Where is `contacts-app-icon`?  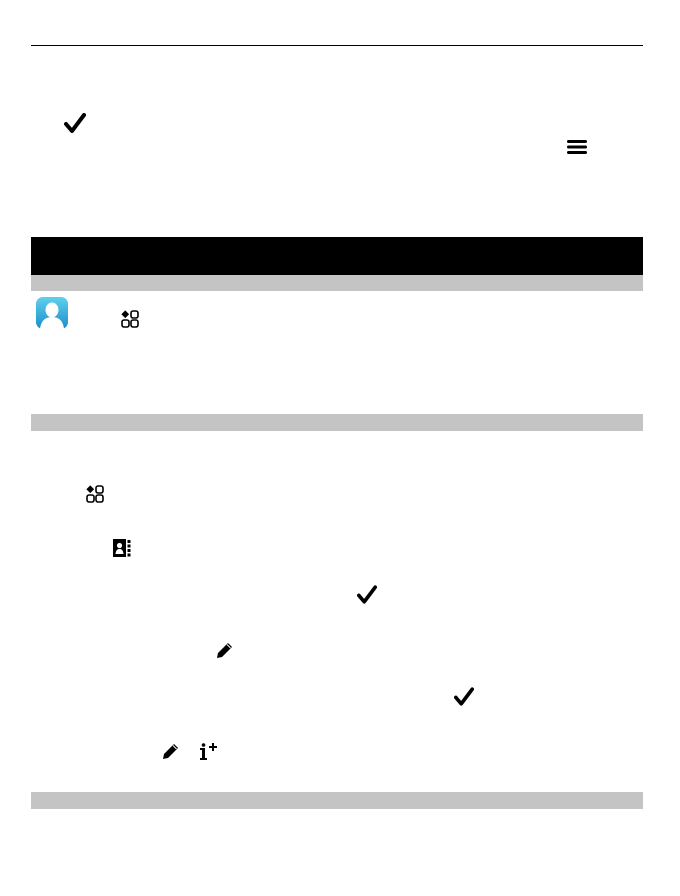
contacts-app-icon is located at coordinates (52, 313).